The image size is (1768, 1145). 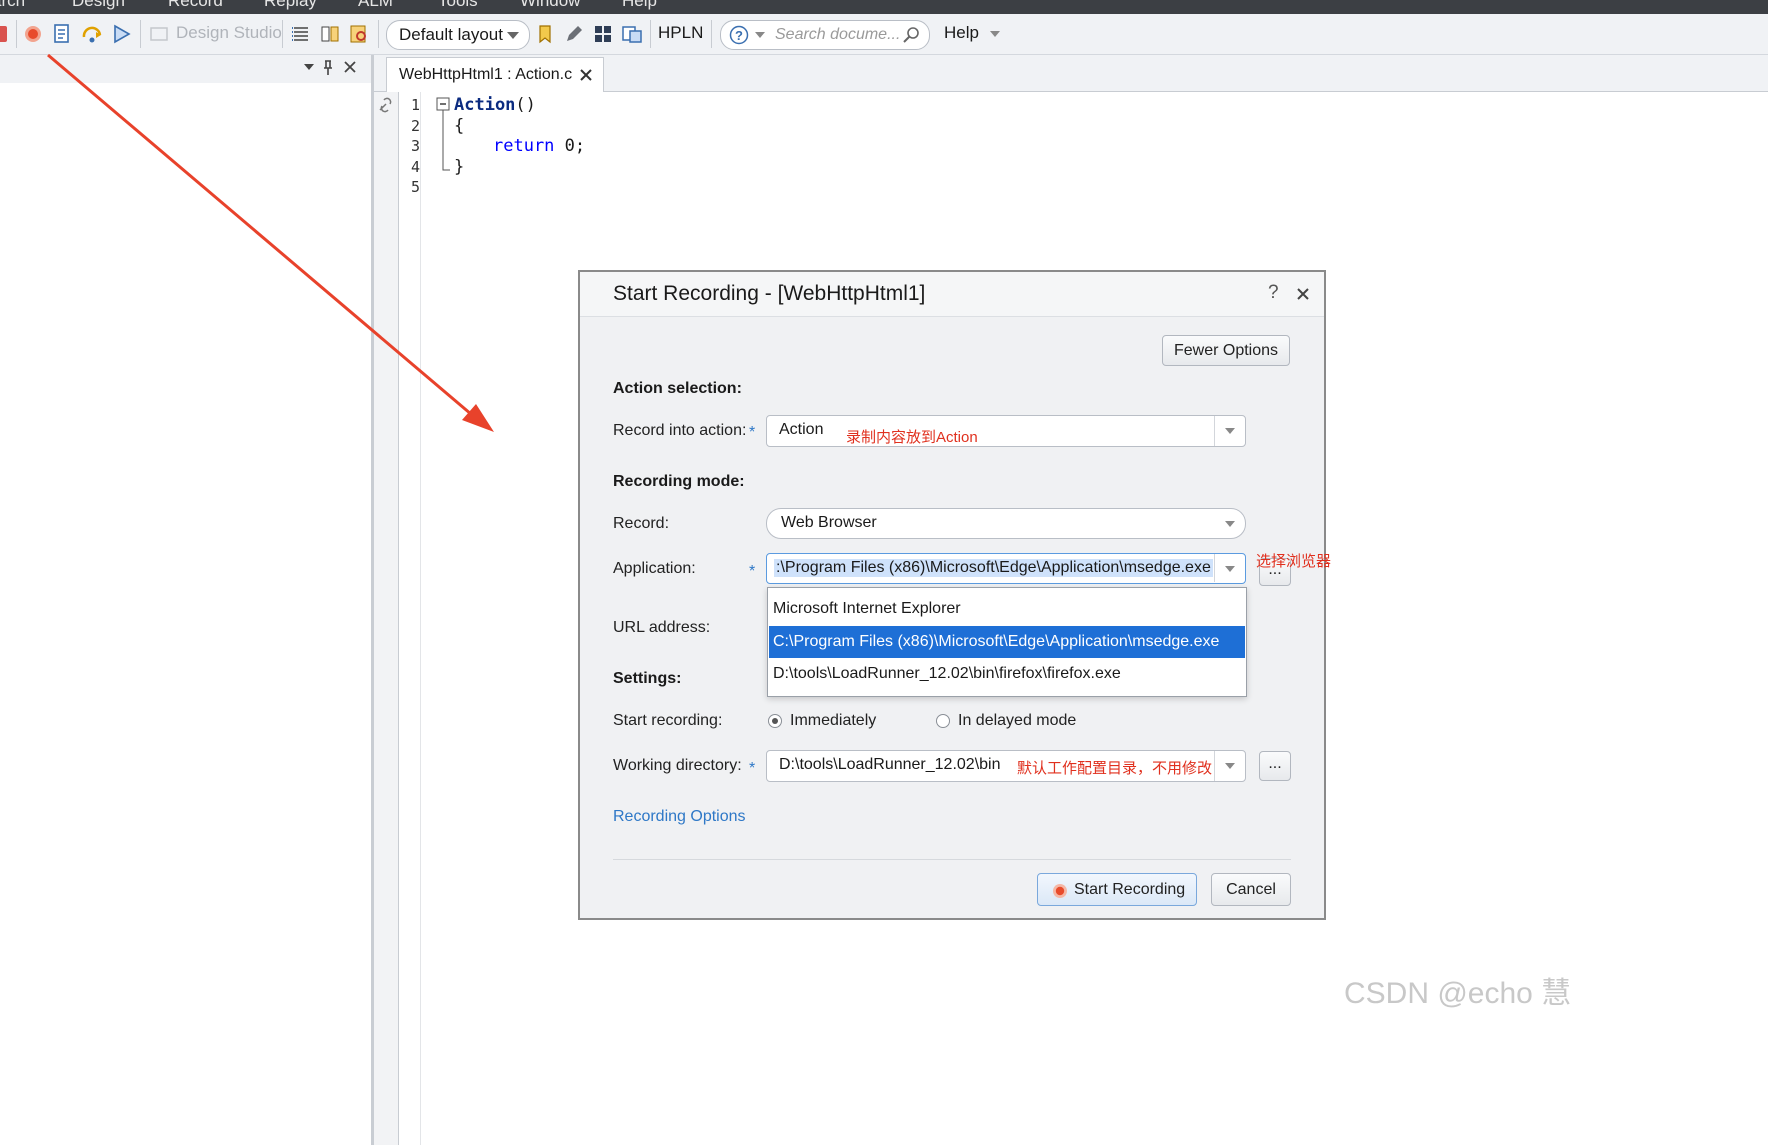 I want to click on replay-icon, so click(x=121, y=34).